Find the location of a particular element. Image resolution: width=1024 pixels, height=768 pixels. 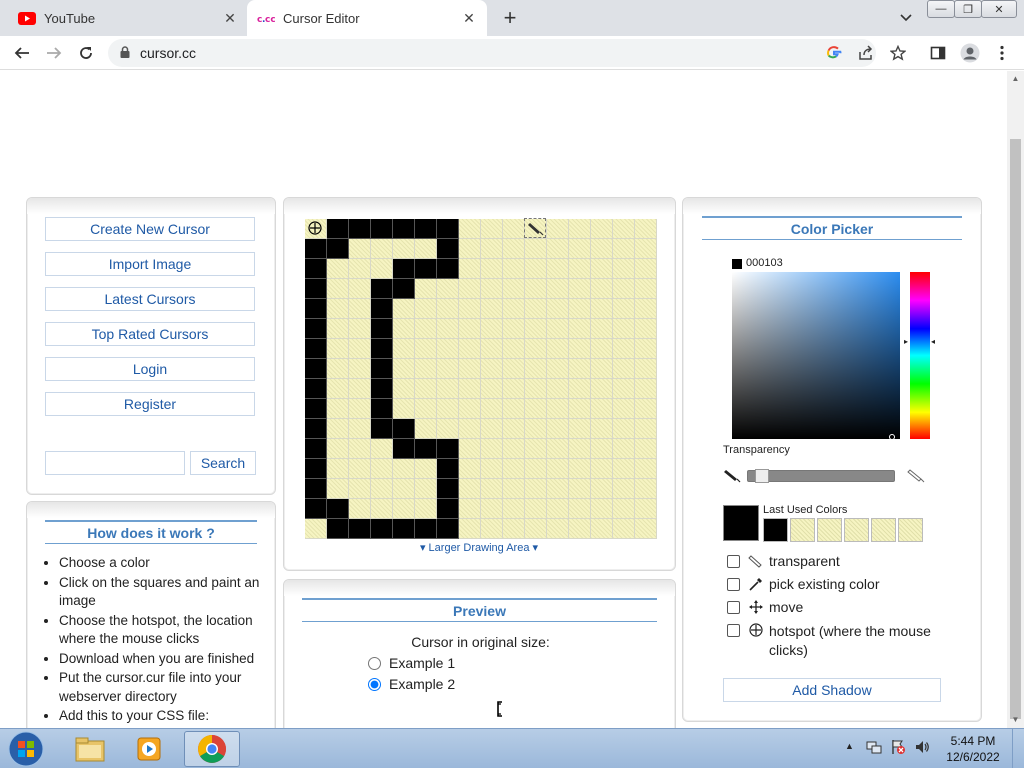

saturation-value-area is located at coordinates (816, 356).